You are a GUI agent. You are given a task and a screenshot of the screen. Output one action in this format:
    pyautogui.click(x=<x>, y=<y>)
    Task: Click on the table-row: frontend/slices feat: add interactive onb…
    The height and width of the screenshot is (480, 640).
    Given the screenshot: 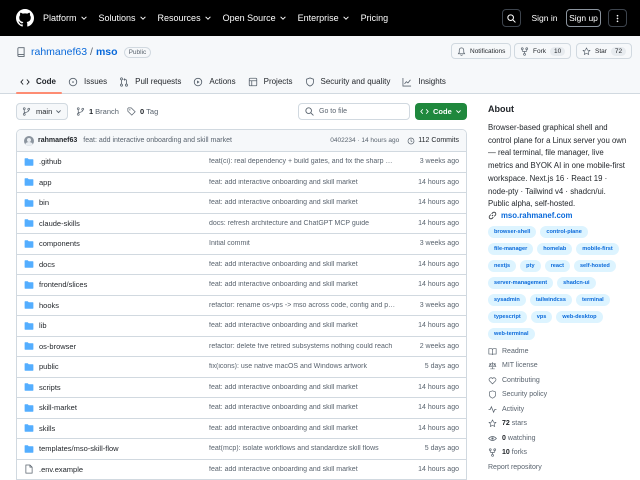 What is the action you would take?
    pyautogui.click(x=241, y=285)
    